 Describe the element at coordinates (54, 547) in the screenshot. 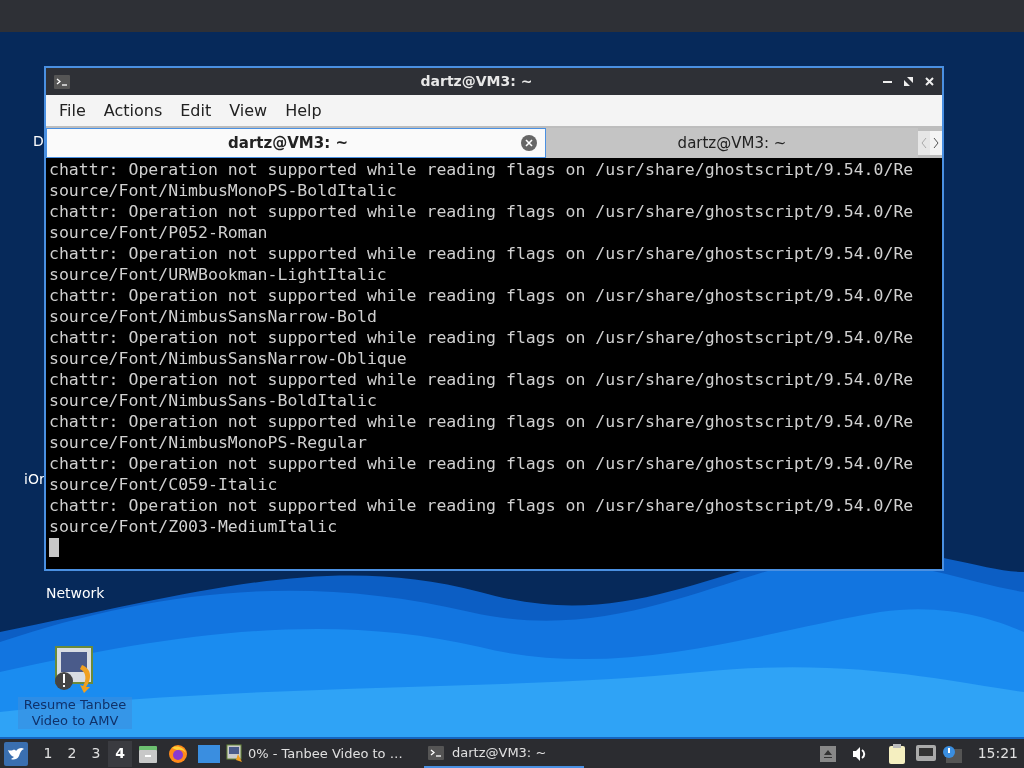

I see `text-cursor` at that location.